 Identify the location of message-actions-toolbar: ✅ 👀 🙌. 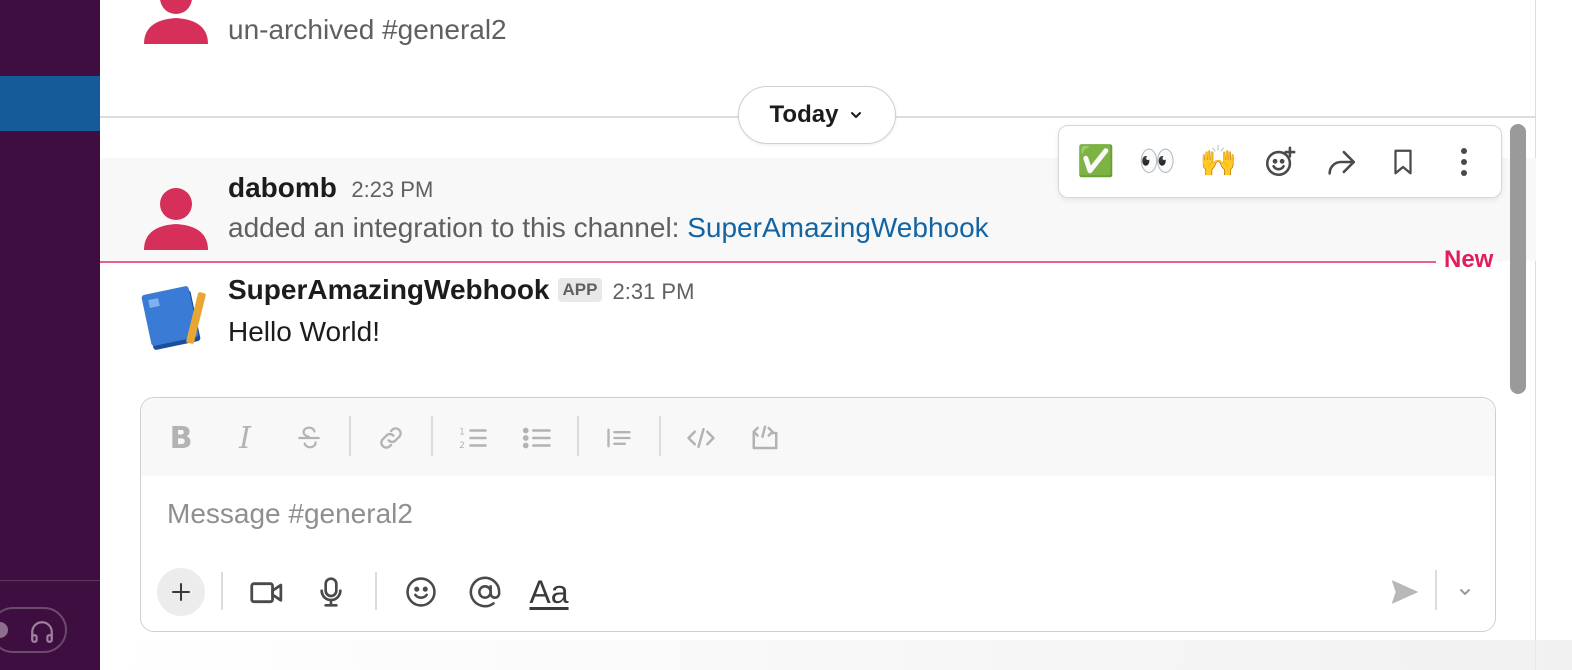
(1280, 161).